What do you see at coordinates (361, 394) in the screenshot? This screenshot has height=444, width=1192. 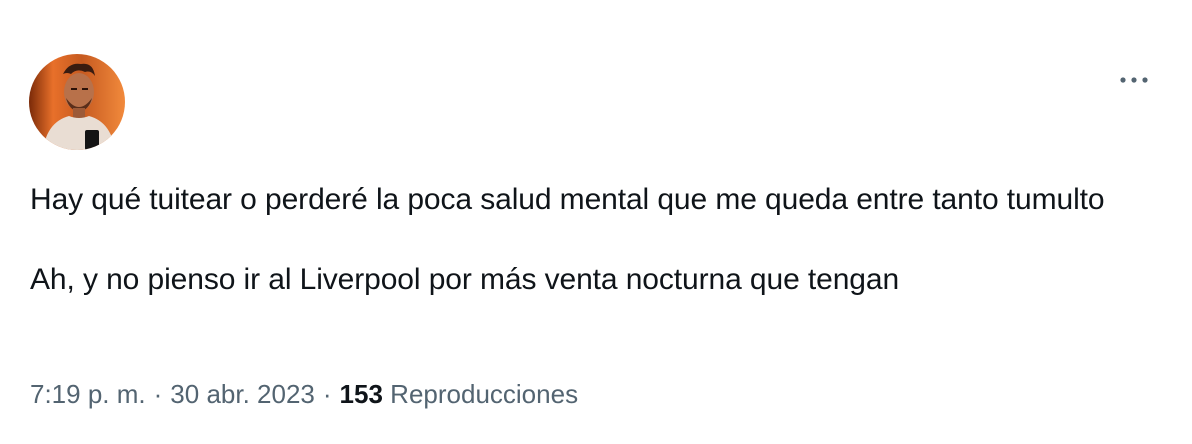 I see `views-count: 153` at bounding box center [361, 394].